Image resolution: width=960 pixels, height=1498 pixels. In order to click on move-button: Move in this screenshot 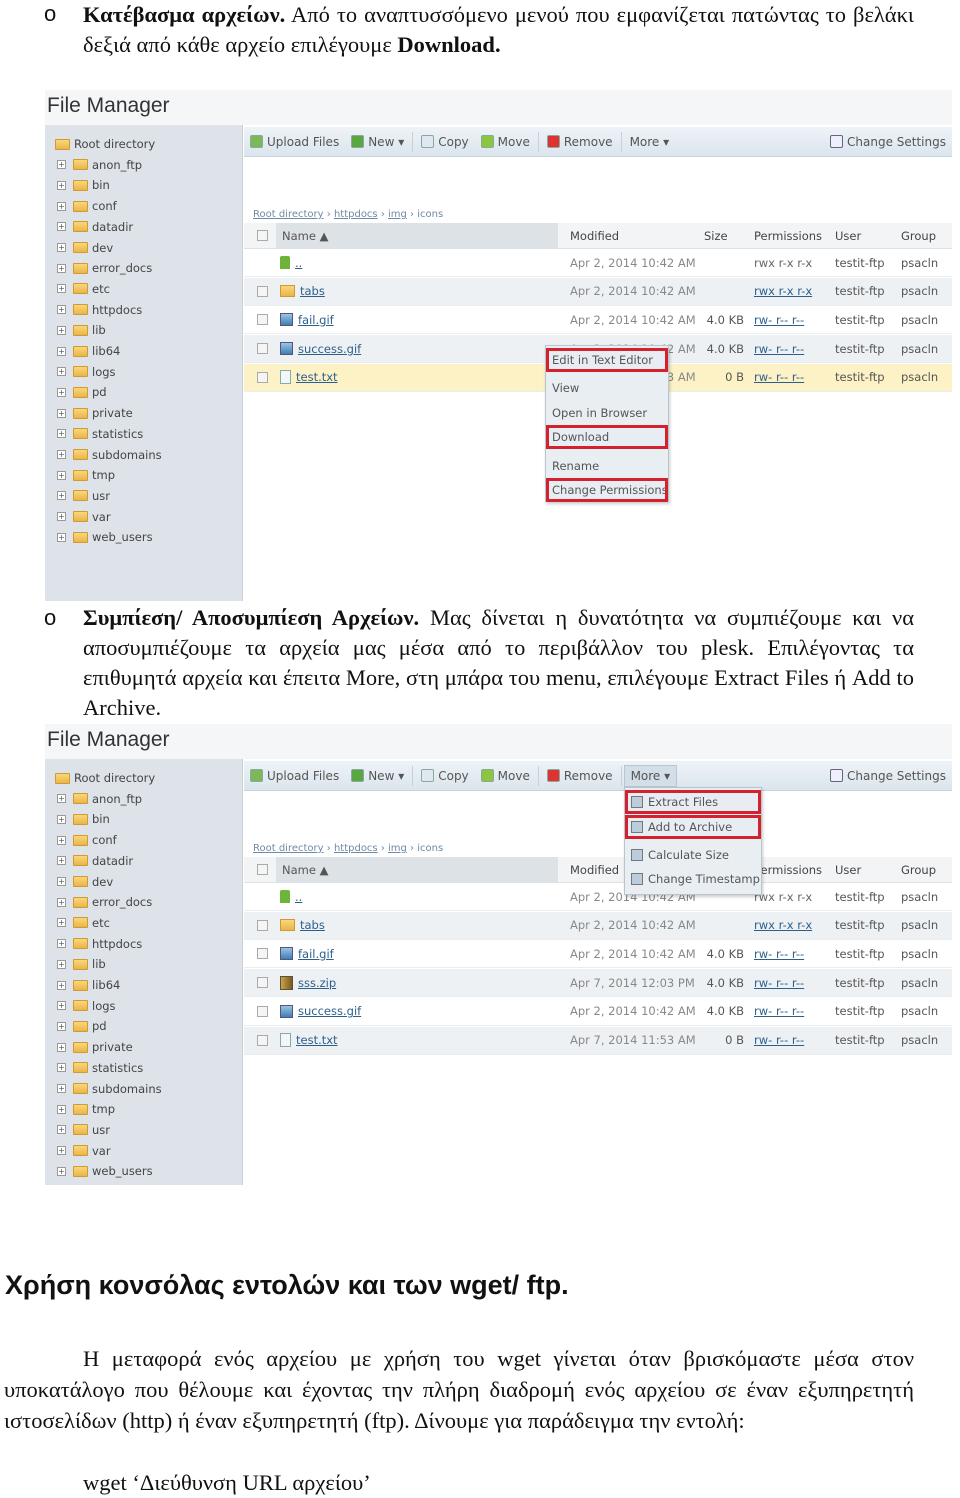, I will do `click(505, 776)`.